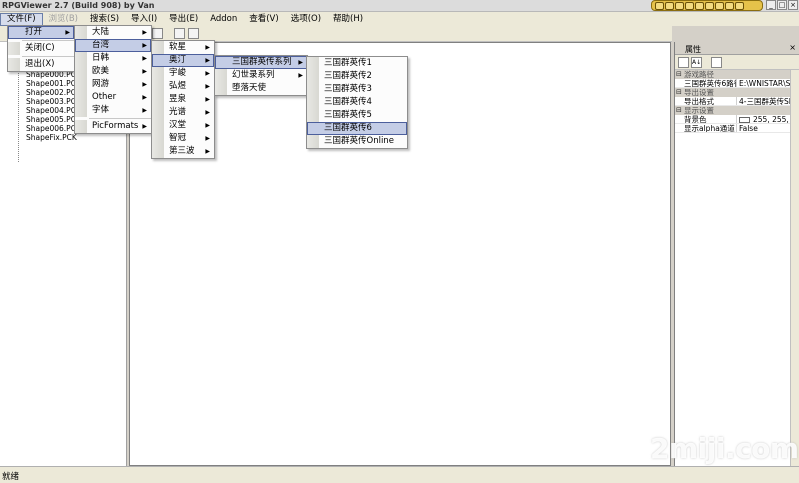 The height and width of the screenshot is (483, 799). What do you see at coordinates (18, 112) in the screenshot?
I see `tree-line` at bounding box center [18, 112].